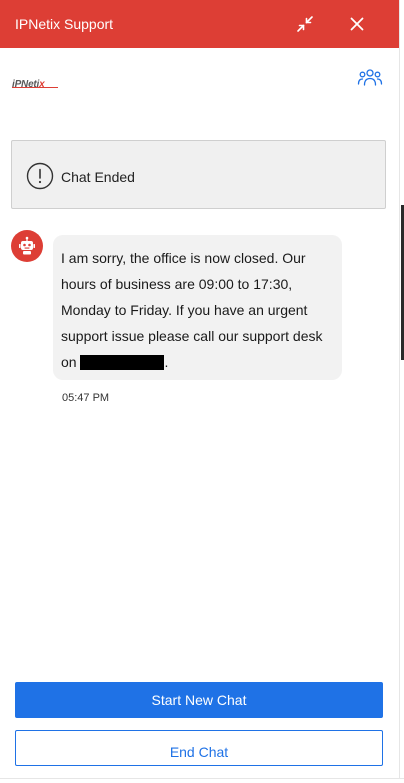 The image size is (404, 783). What do you see at coordinates (122, 362) in the screenshot?
I see `redacted-phone-number` at bounding box center [122, 362].